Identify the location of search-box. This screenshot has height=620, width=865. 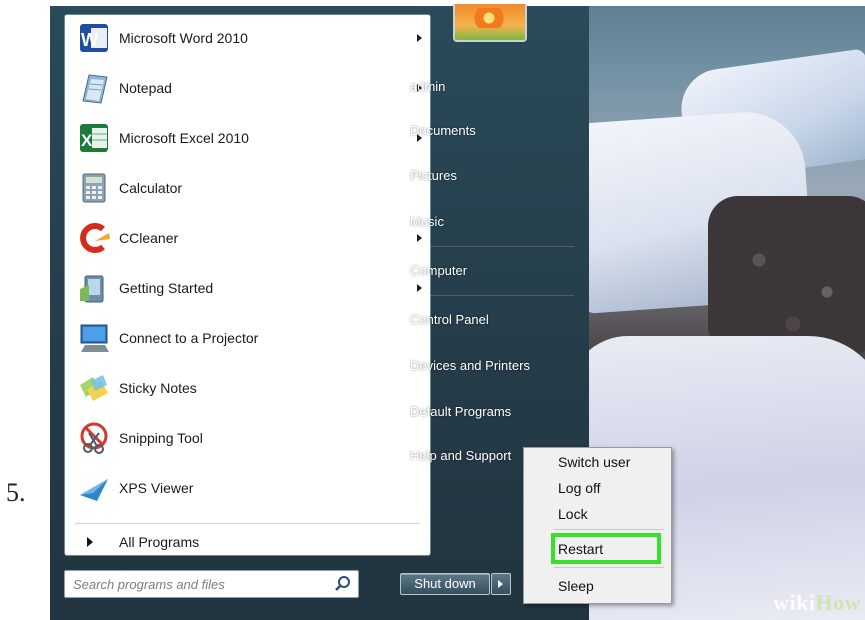
(211, 584).